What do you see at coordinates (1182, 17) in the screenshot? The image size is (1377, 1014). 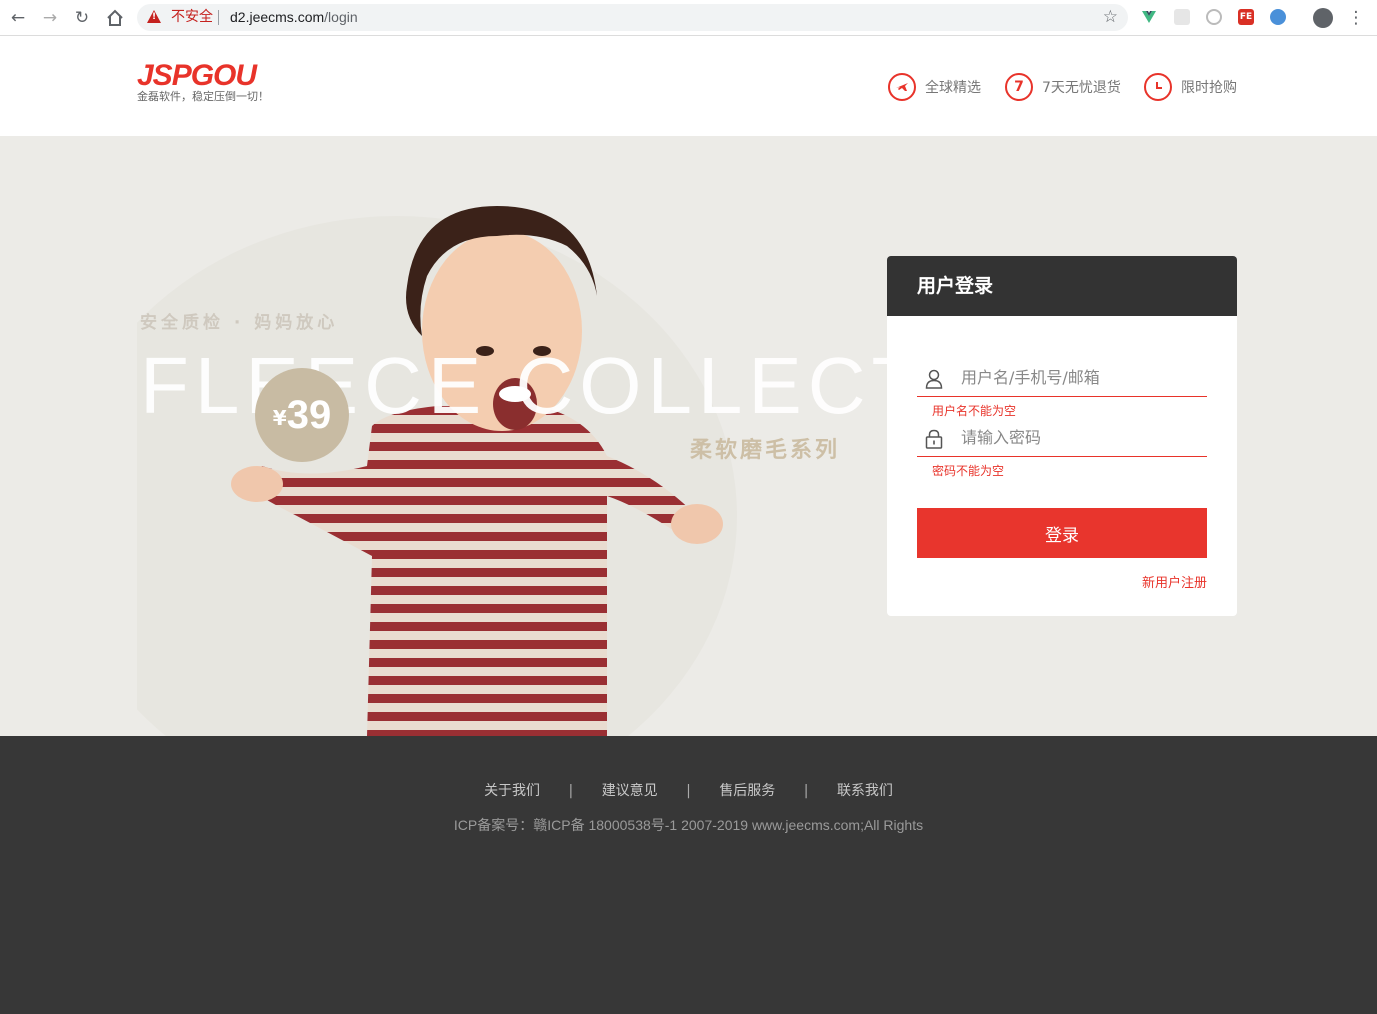 I see `extension-grid-icon` at bounding box center [1182, 17].